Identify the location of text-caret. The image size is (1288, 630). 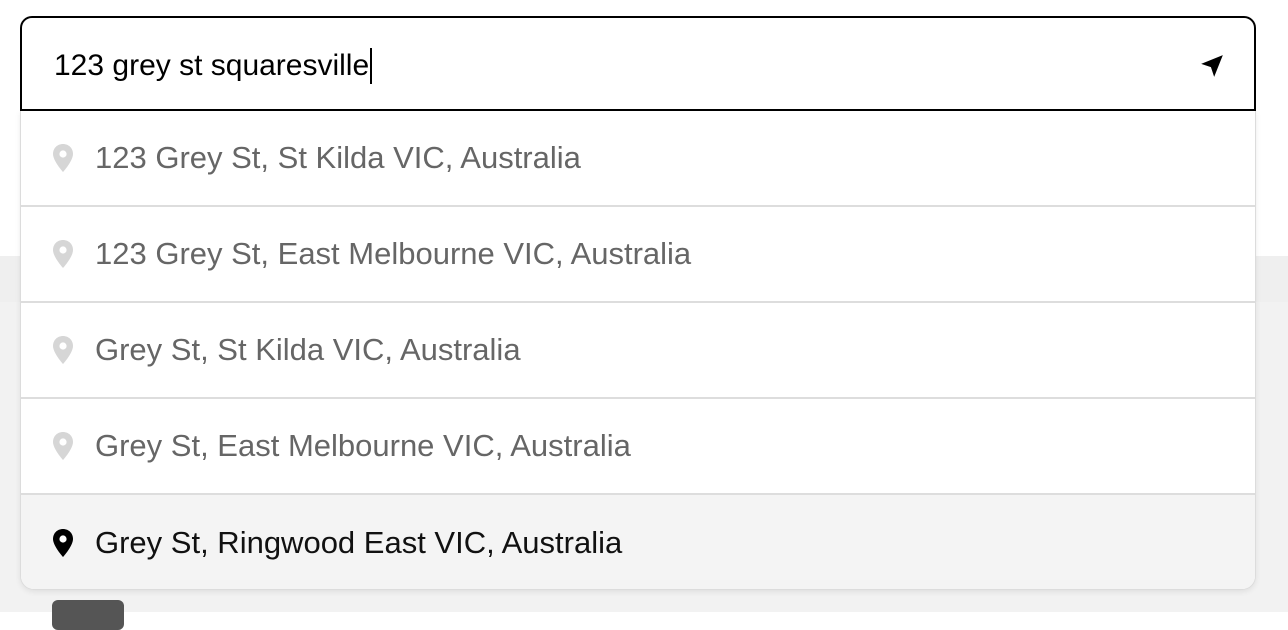
(371, 66).